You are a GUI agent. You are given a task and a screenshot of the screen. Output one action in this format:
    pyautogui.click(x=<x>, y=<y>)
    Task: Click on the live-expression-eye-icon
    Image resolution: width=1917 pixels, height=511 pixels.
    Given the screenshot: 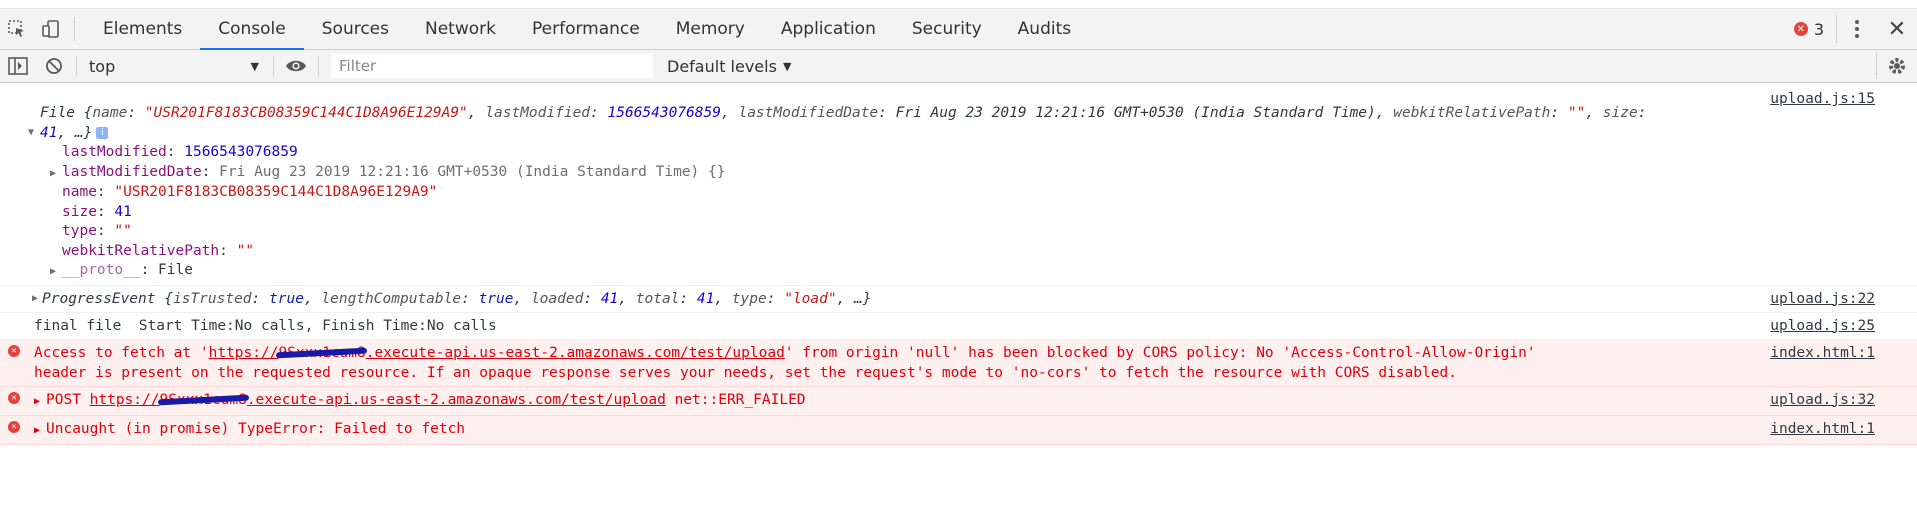 What is the action you would take?
    pyautogui.click(x=296, y=66)
    